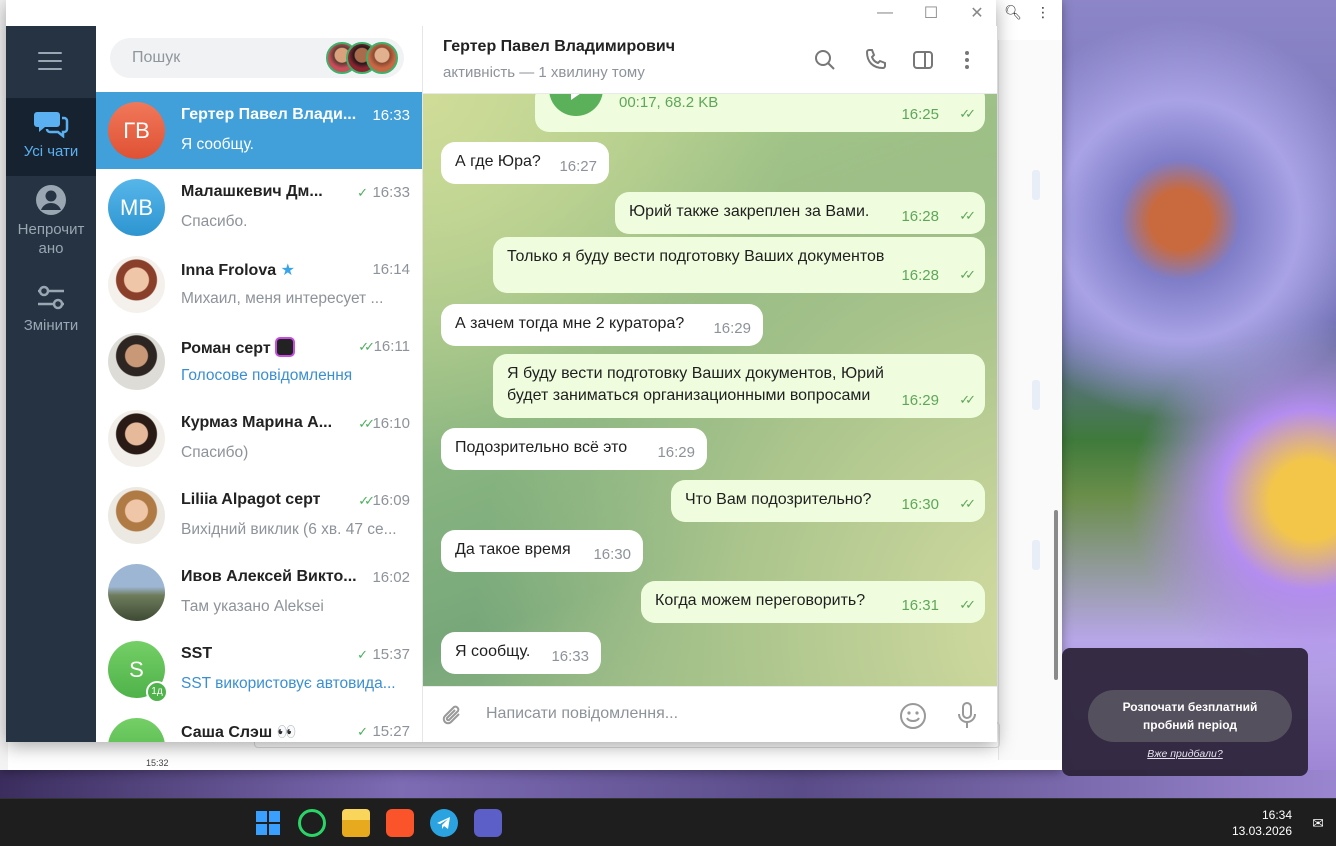 Image resolution: width=1336 pixels, height=846 pixels. What do you see at coordinates (576, 105) in the screenshot?
I see `play-icon` at bounding box center [576, 105].